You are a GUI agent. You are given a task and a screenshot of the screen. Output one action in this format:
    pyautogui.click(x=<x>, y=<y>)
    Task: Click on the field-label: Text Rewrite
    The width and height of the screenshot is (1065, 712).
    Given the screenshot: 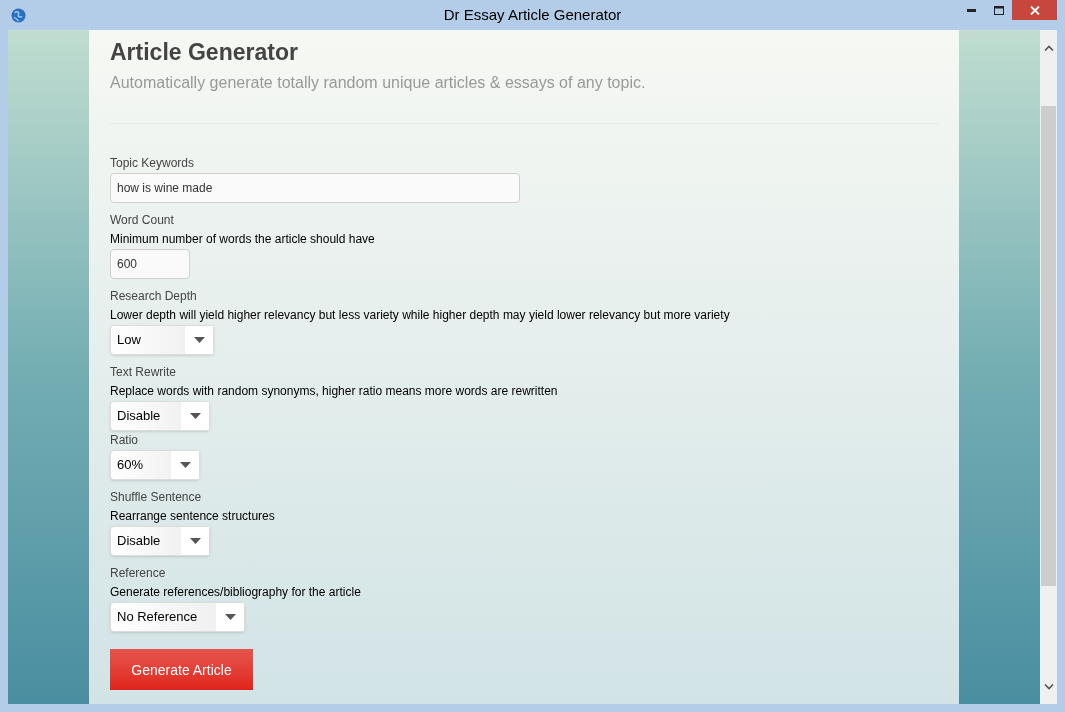 What is the action you would take?
    pyautogui.click(x=144, y=372)
    